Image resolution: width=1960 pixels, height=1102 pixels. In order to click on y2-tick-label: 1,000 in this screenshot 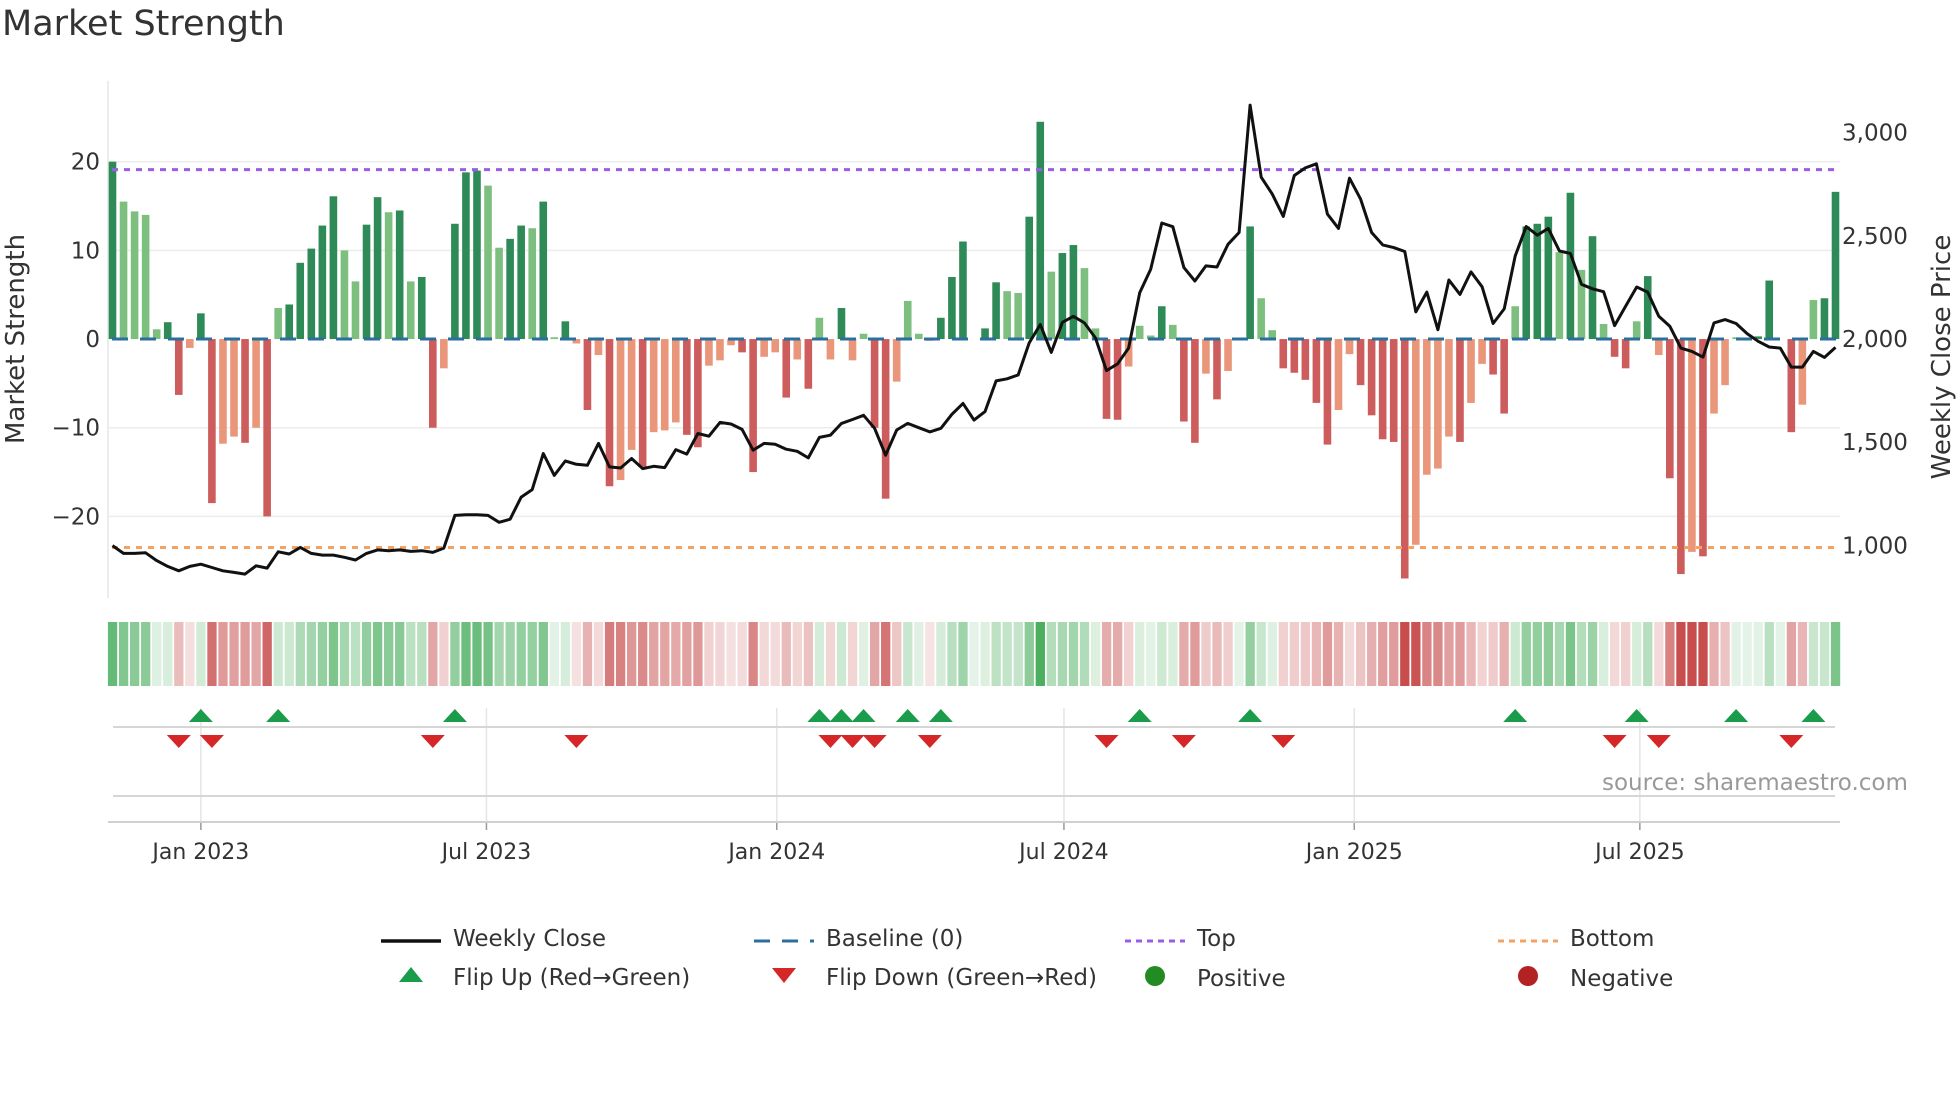, I will do `click(1875, 546)`.